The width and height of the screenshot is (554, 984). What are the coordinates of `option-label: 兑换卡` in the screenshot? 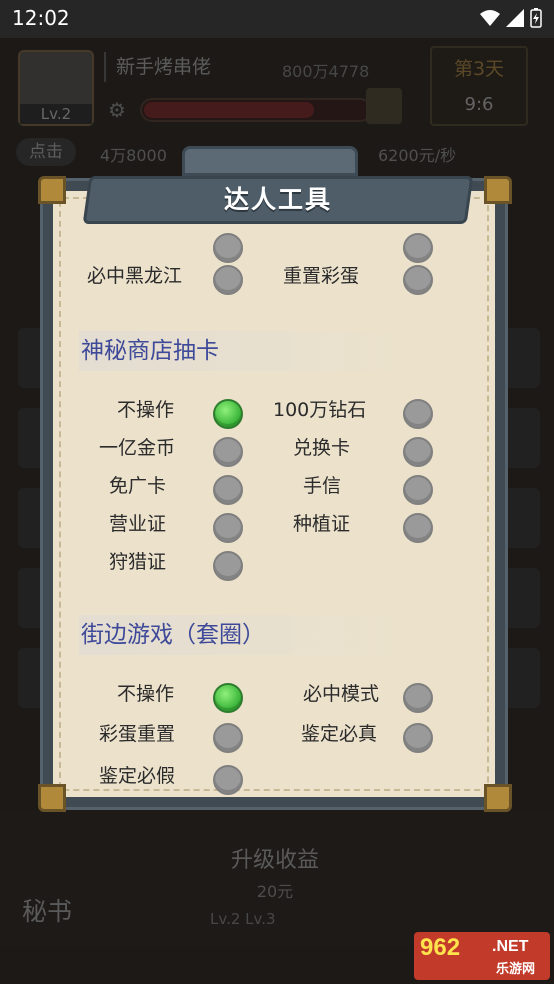 It's located at (322, 448).